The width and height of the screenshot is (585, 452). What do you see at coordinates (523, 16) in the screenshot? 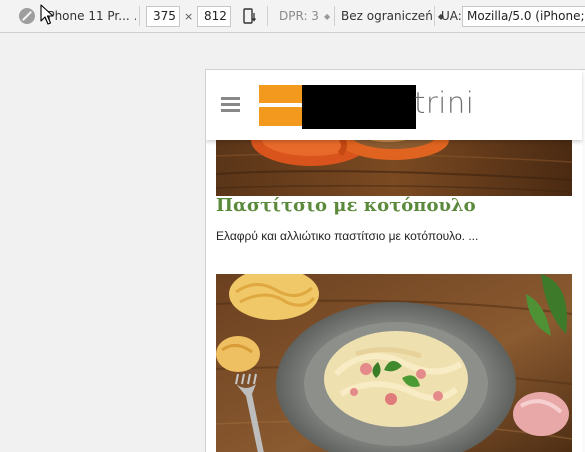
I see `user-agent-input: Mozilla/5.0 (iPhone; CPU` at bounding box center [523, 16].